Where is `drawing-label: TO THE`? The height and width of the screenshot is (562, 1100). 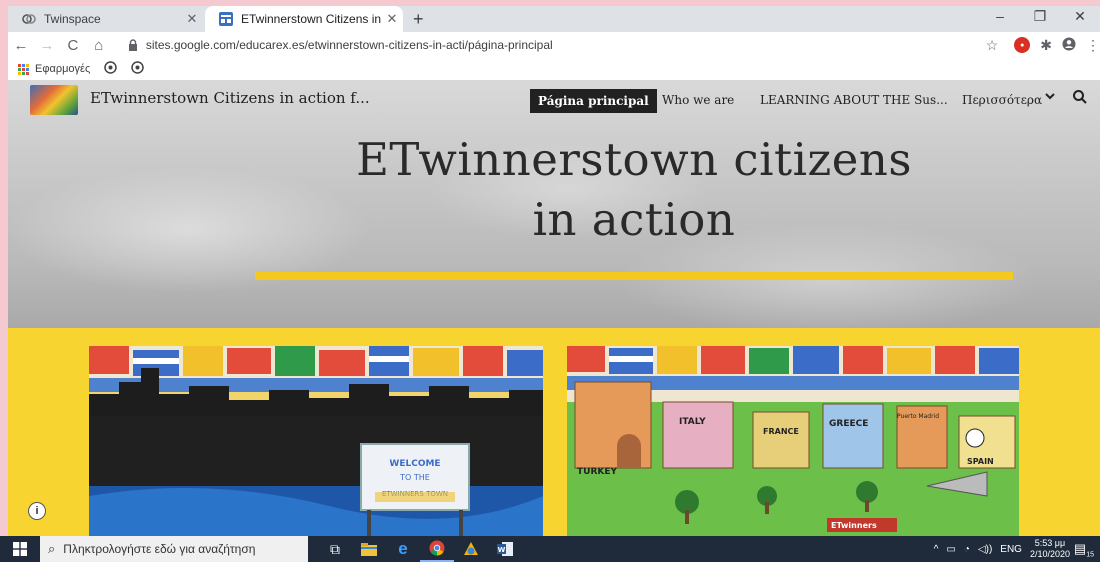
drawing-label: TO THE is located at coordinates (414, 477).